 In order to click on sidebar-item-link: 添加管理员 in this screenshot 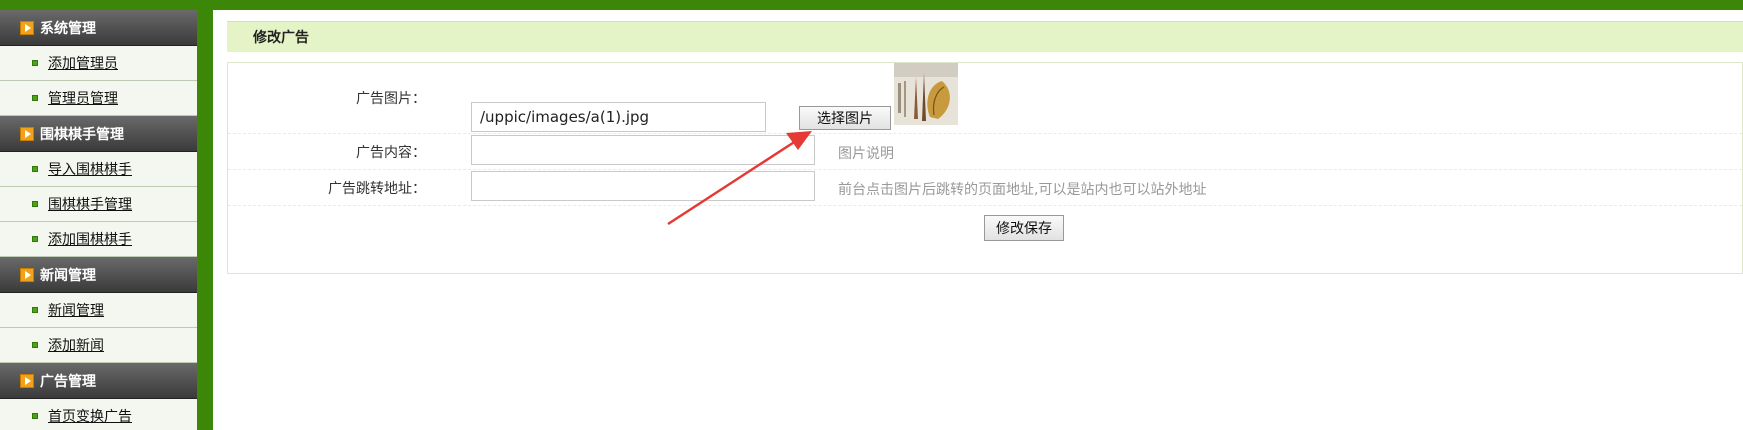, I will do `click(83, 63)`.